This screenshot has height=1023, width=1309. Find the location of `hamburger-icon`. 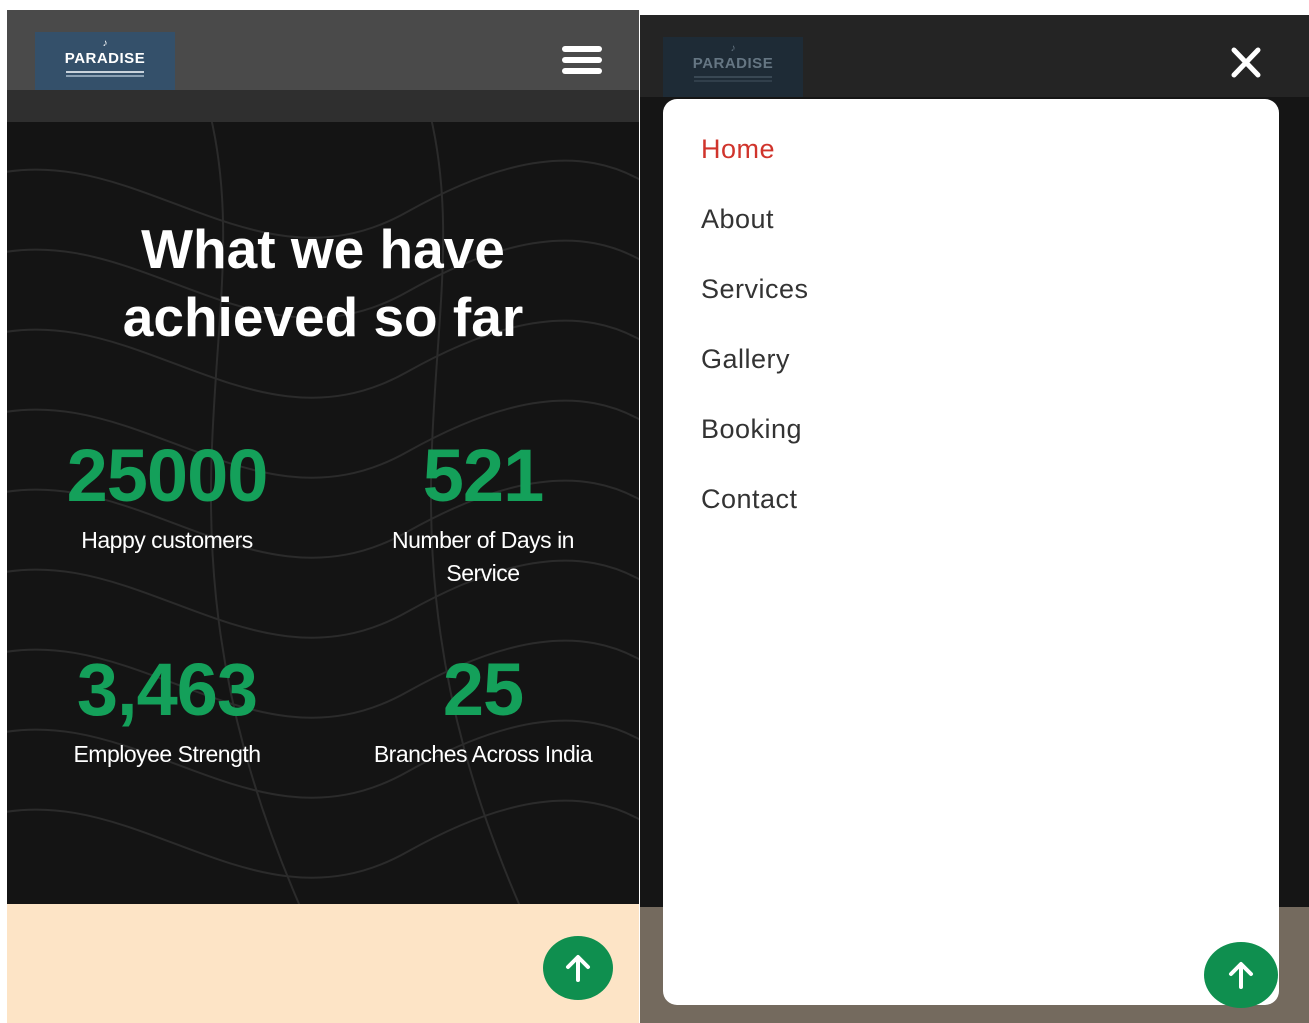

hamburger-icon is located at coordinates (582, 60).